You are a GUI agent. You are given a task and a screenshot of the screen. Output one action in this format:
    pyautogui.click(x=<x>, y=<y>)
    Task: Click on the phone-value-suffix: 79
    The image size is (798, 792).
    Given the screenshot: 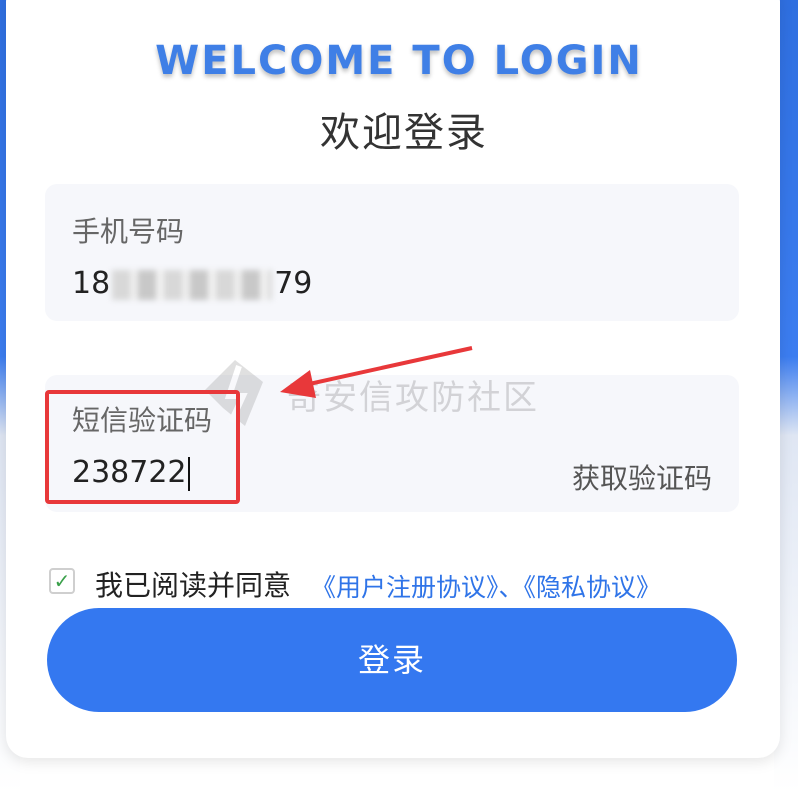 What is the action you would take?
    pyautogui.click(x=293, y=283)
    